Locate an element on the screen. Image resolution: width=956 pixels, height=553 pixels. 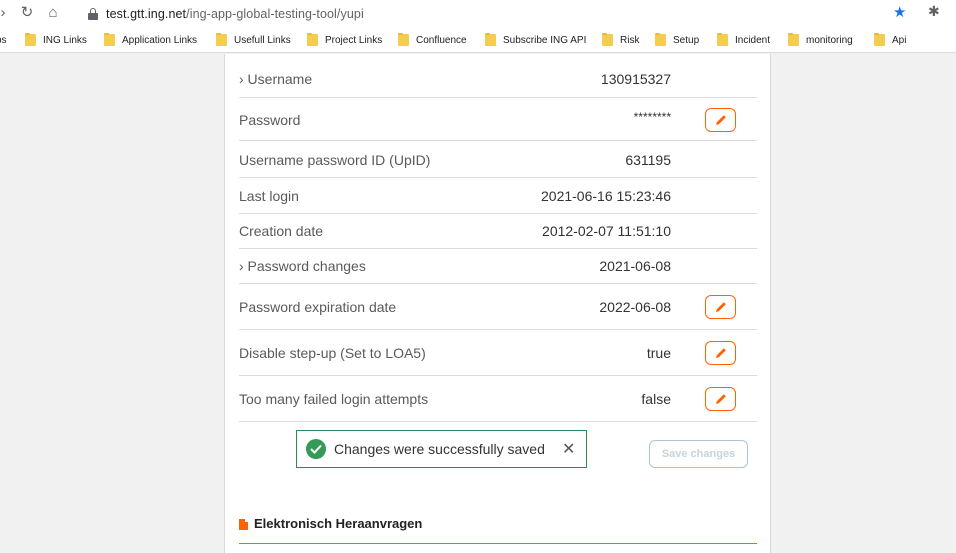
bookmark-label: Confluence is located at coordinates (441, 40).